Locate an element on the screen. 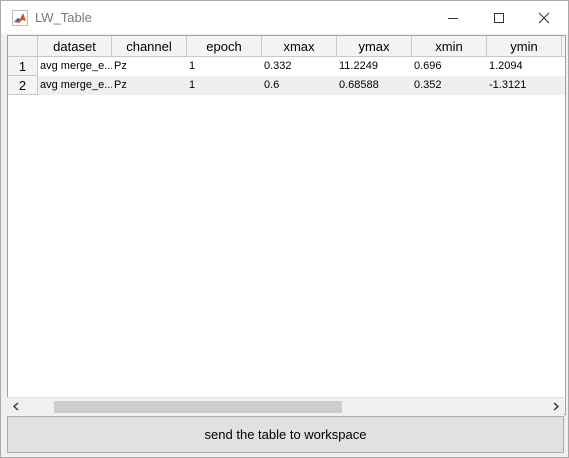 The height and width of the screenshot is (458, 569). table-cell-xmax: 0.332 is located at coordinates (299, 66).